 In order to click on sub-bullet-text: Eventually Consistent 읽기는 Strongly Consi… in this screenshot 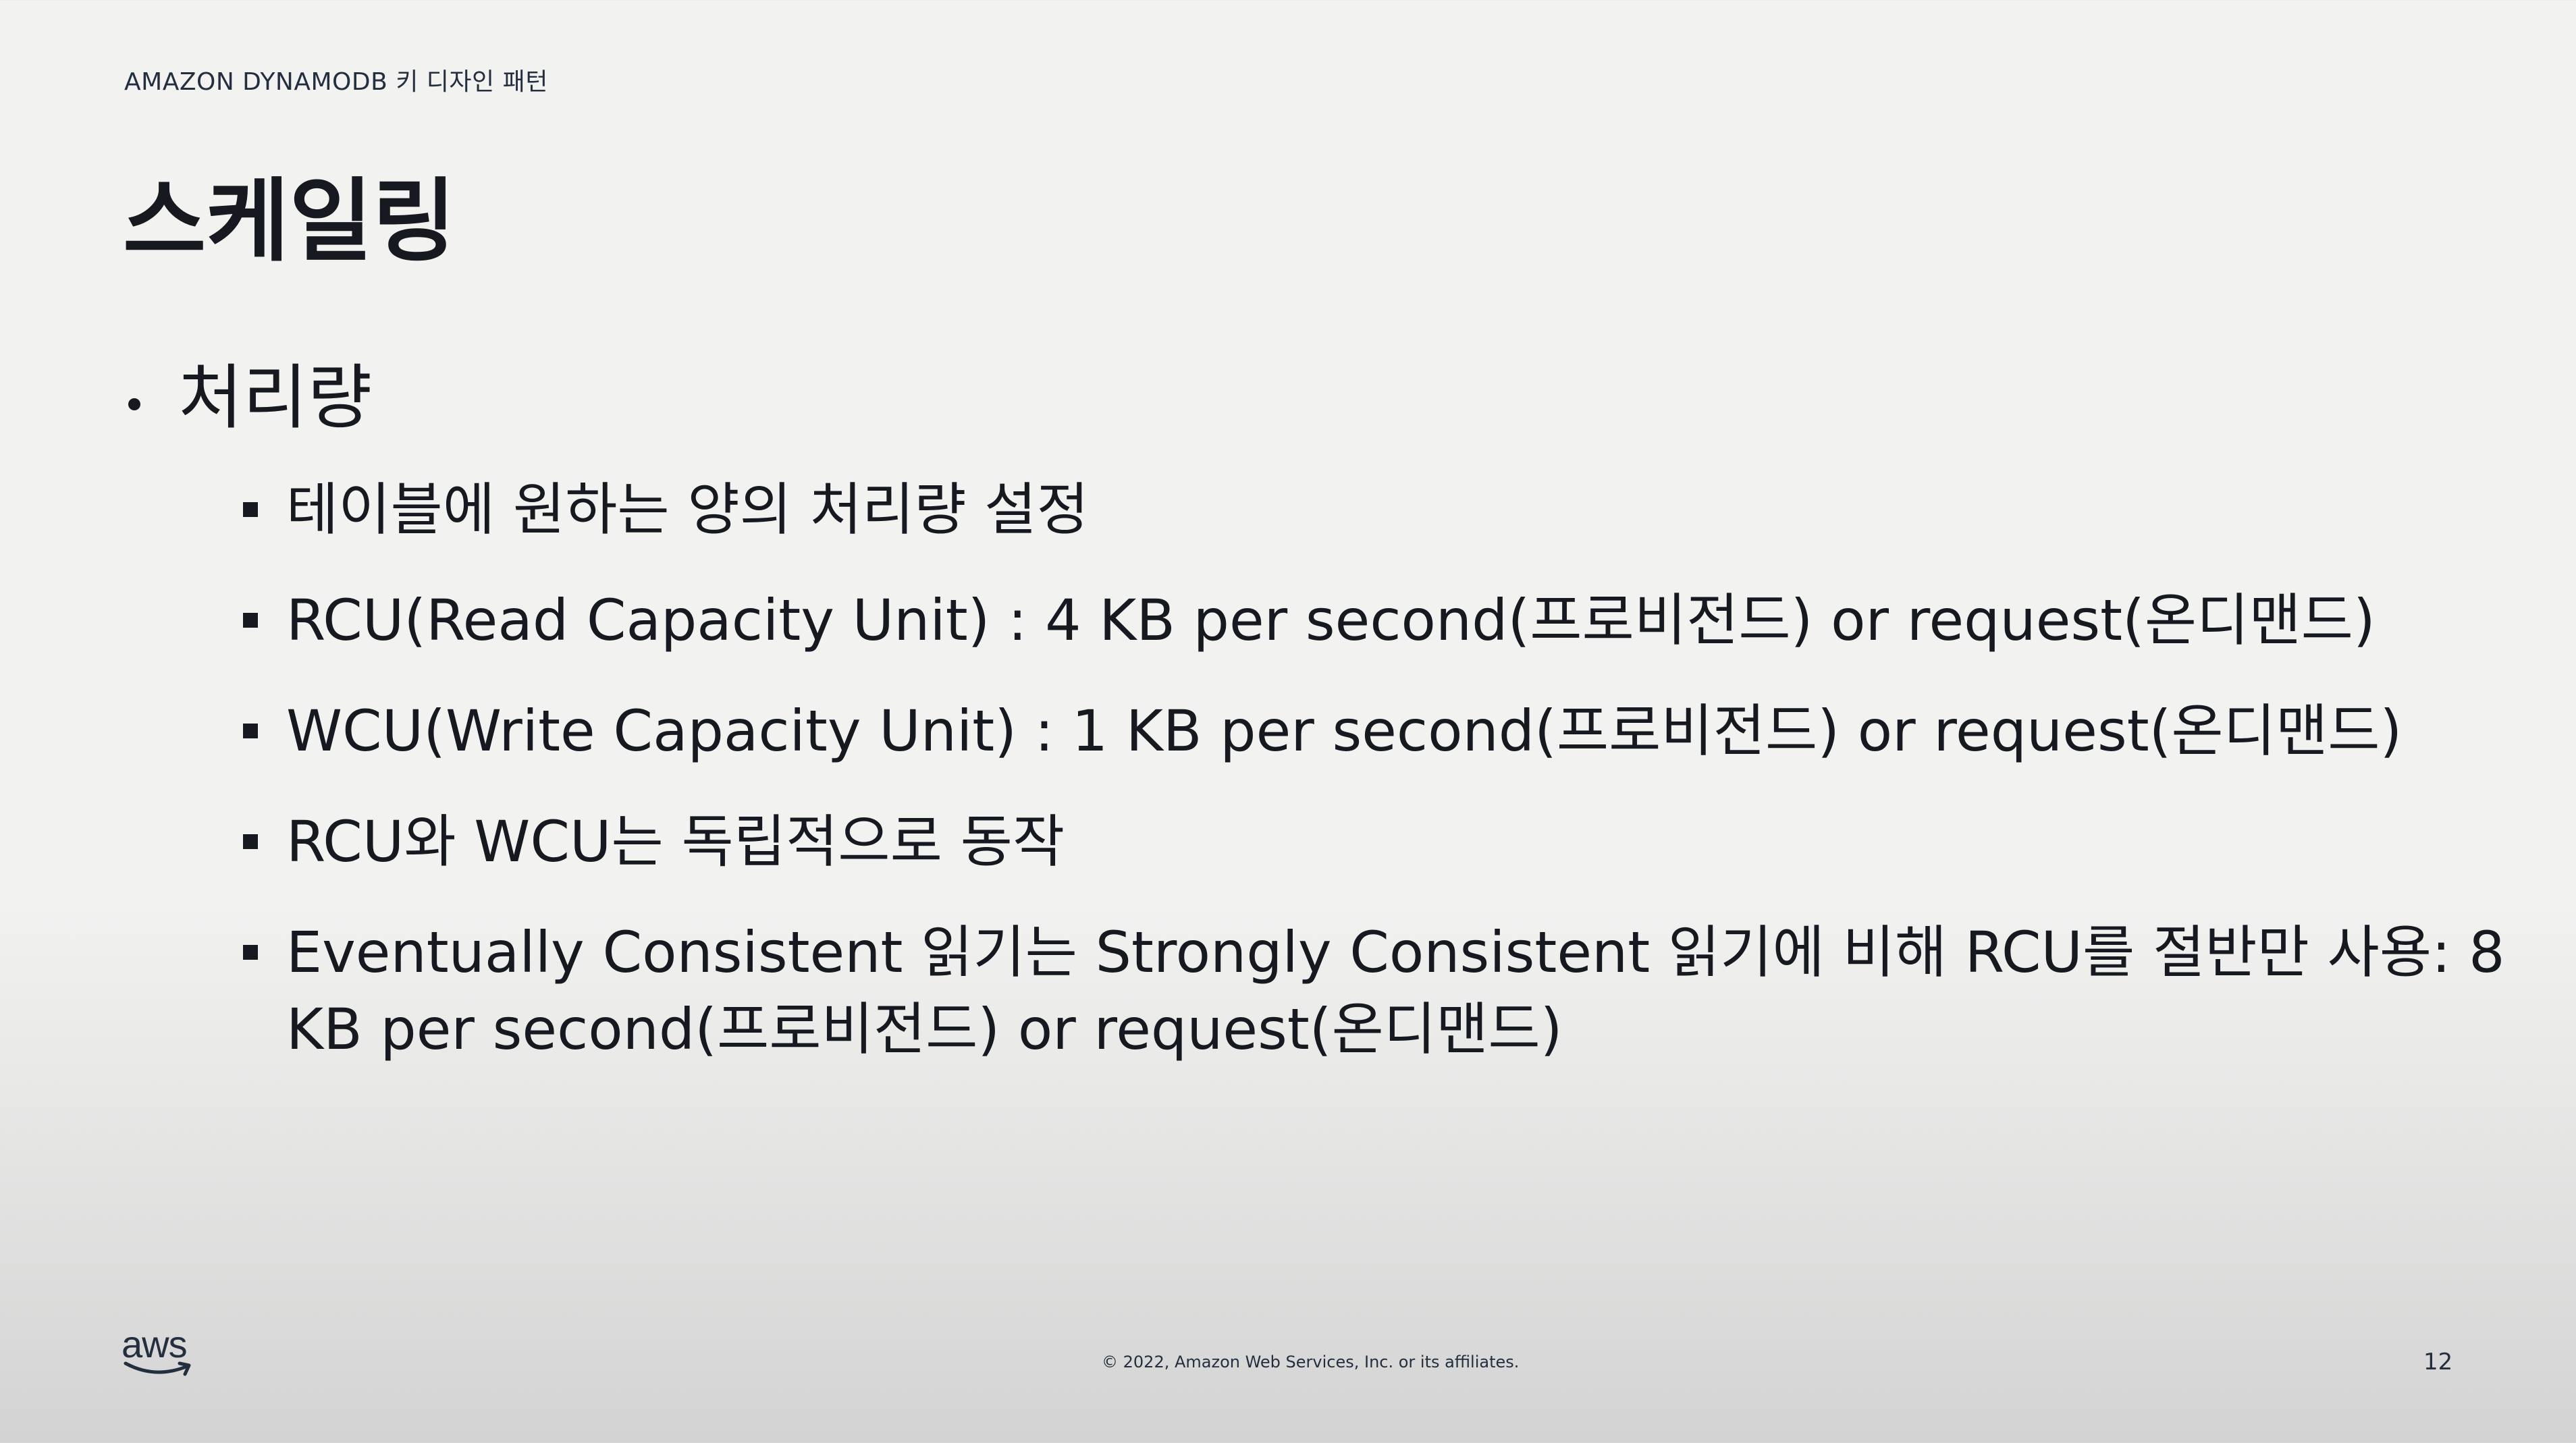, I will do `click(1395, 990)`.